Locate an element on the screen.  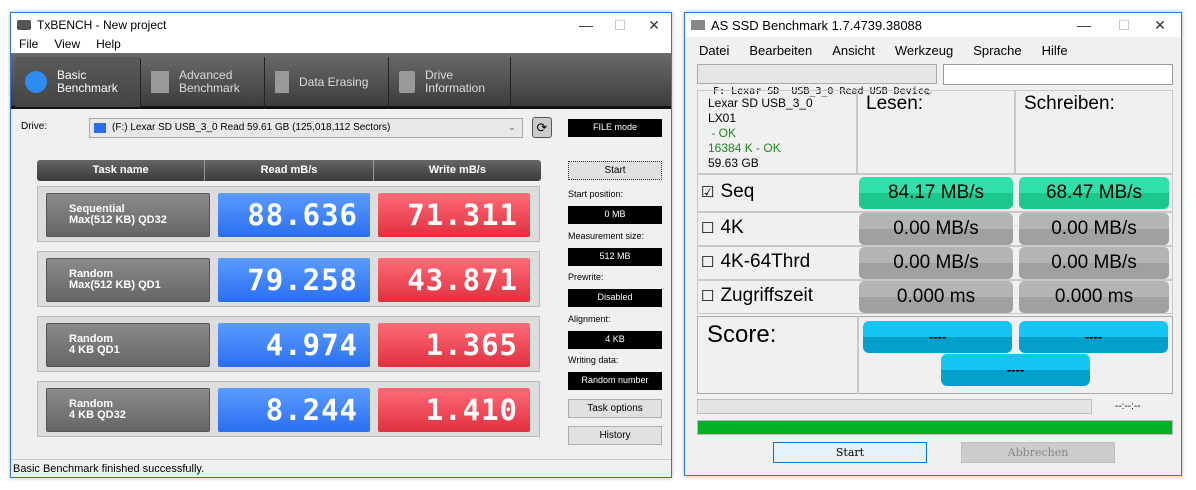
test-progress-bar is located at coordinates (894, 406).